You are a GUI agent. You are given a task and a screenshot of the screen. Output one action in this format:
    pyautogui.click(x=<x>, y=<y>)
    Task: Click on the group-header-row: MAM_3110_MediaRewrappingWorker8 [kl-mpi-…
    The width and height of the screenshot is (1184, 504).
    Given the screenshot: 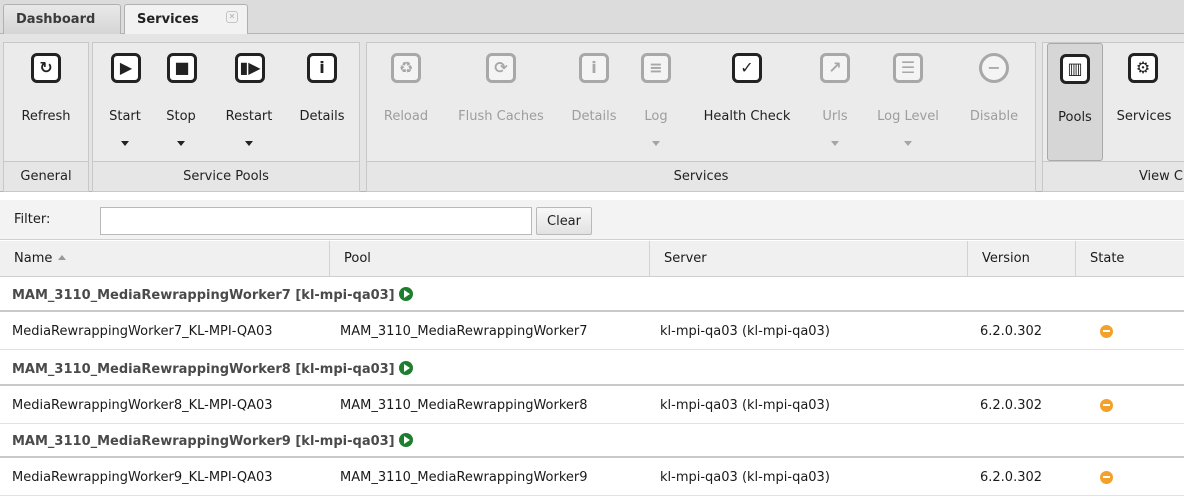 What is the action you would take?
    pyautogui.click(x=592, y=369)
    